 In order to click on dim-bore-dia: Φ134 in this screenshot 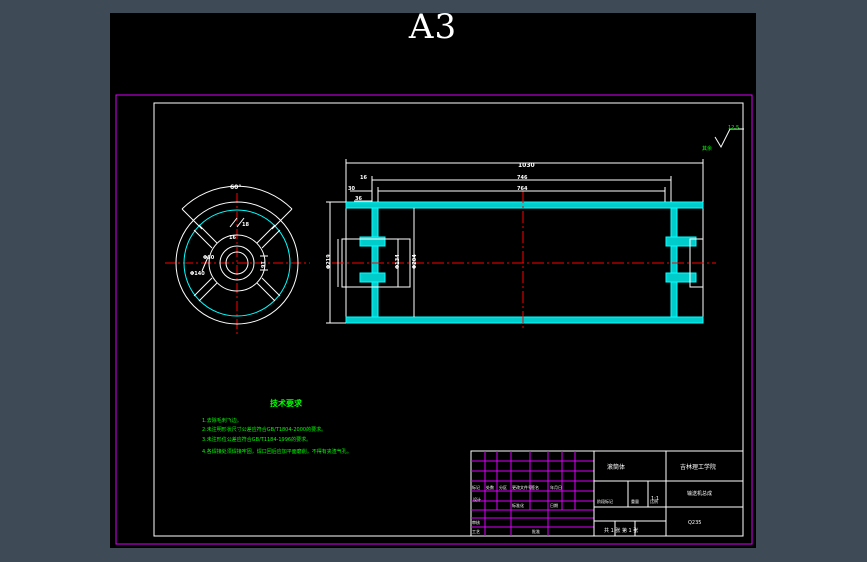, I will do `click(398, 261)`.